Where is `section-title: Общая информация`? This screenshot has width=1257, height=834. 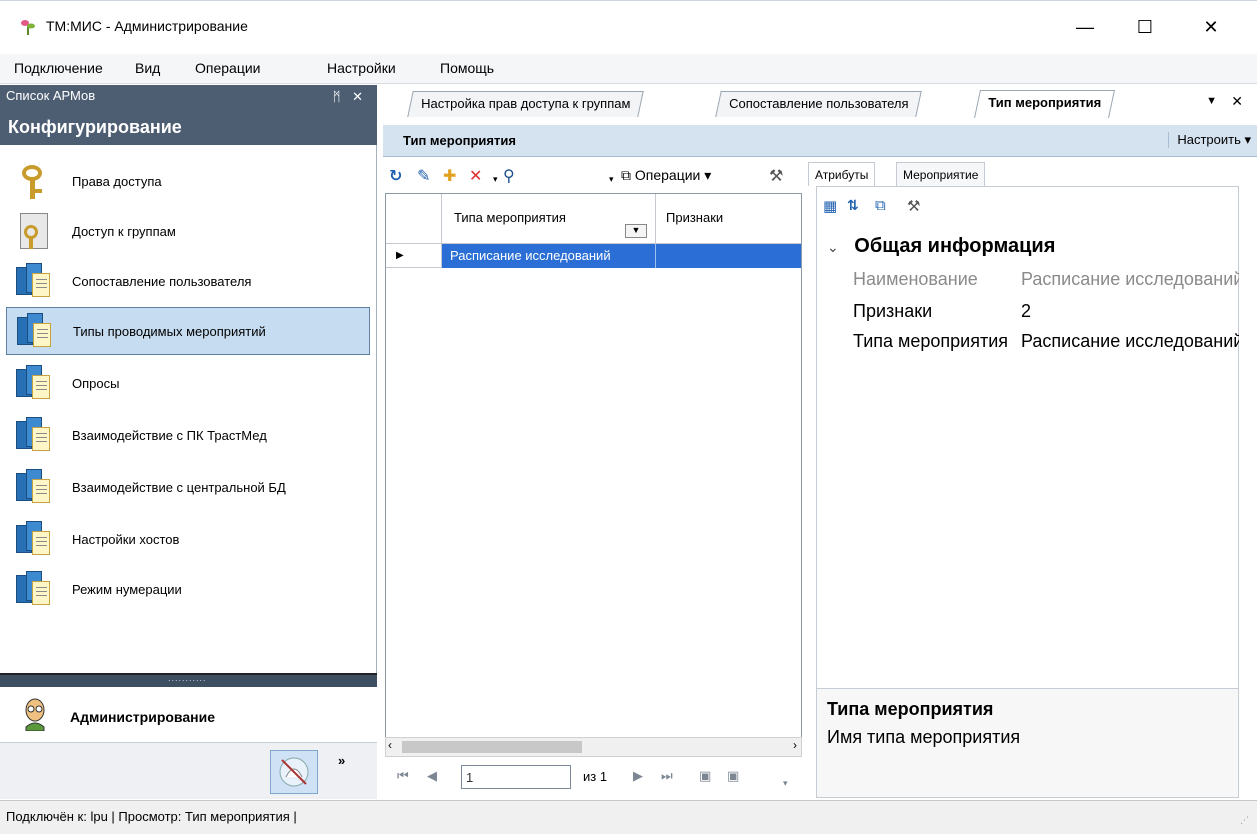
section-title: Общая информация is located at coordinates (955, 246).